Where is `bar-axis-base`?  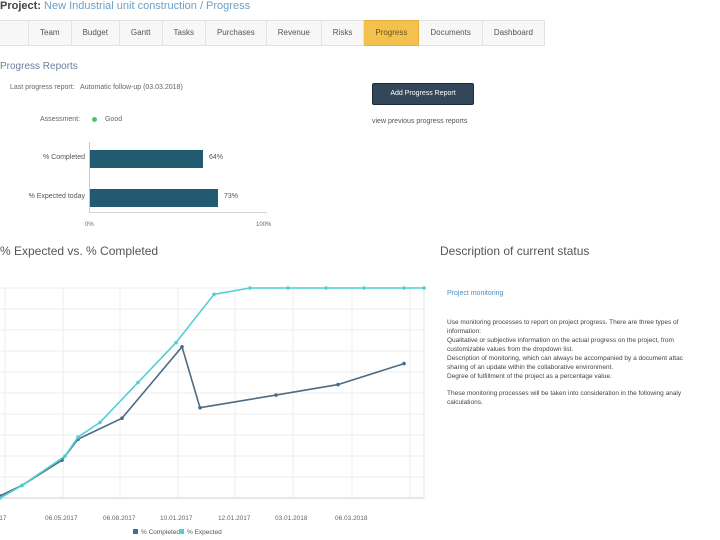
bar-axis-base is located at coordinates (178, 212).